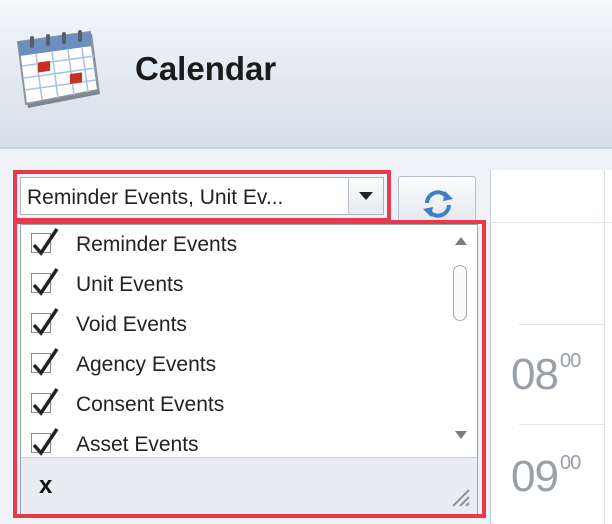  I want to click on time-column-divider, so click(604, 347).